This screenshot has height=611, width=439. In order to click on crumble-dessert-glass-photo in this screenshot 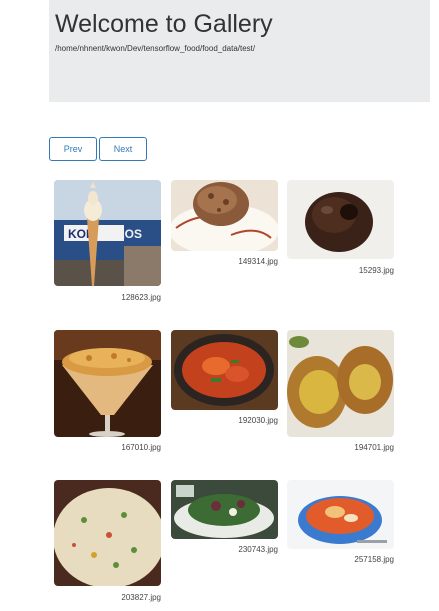, I will do `click(107, 383)`.